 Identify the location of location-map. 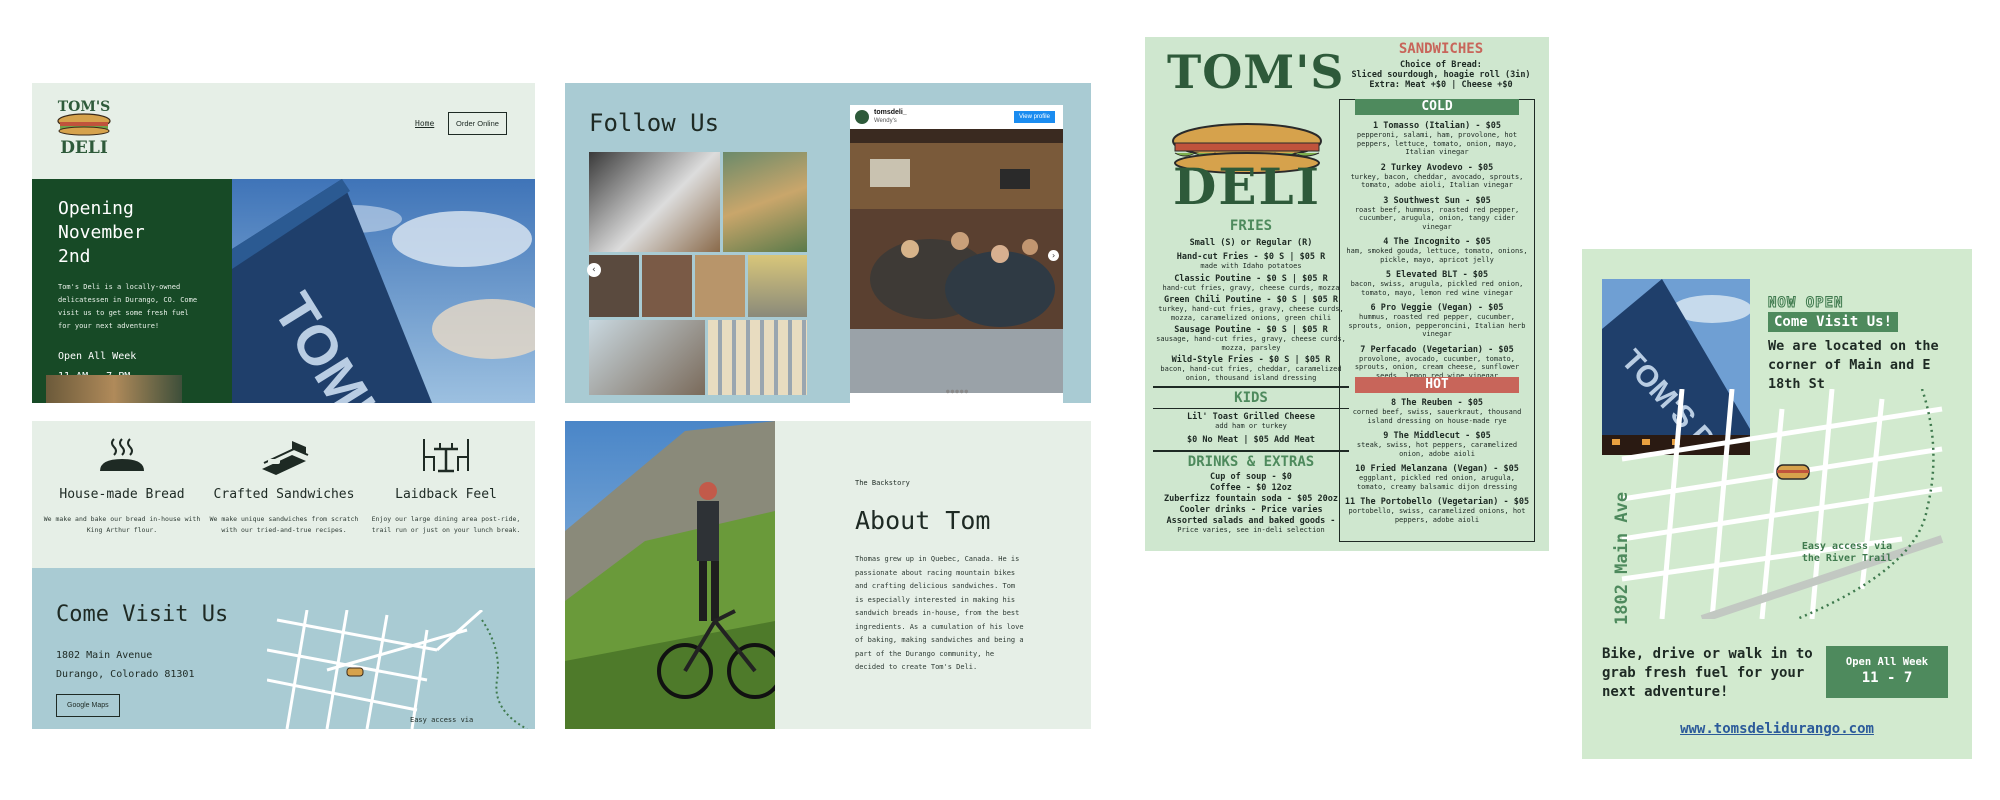
(400, 668).